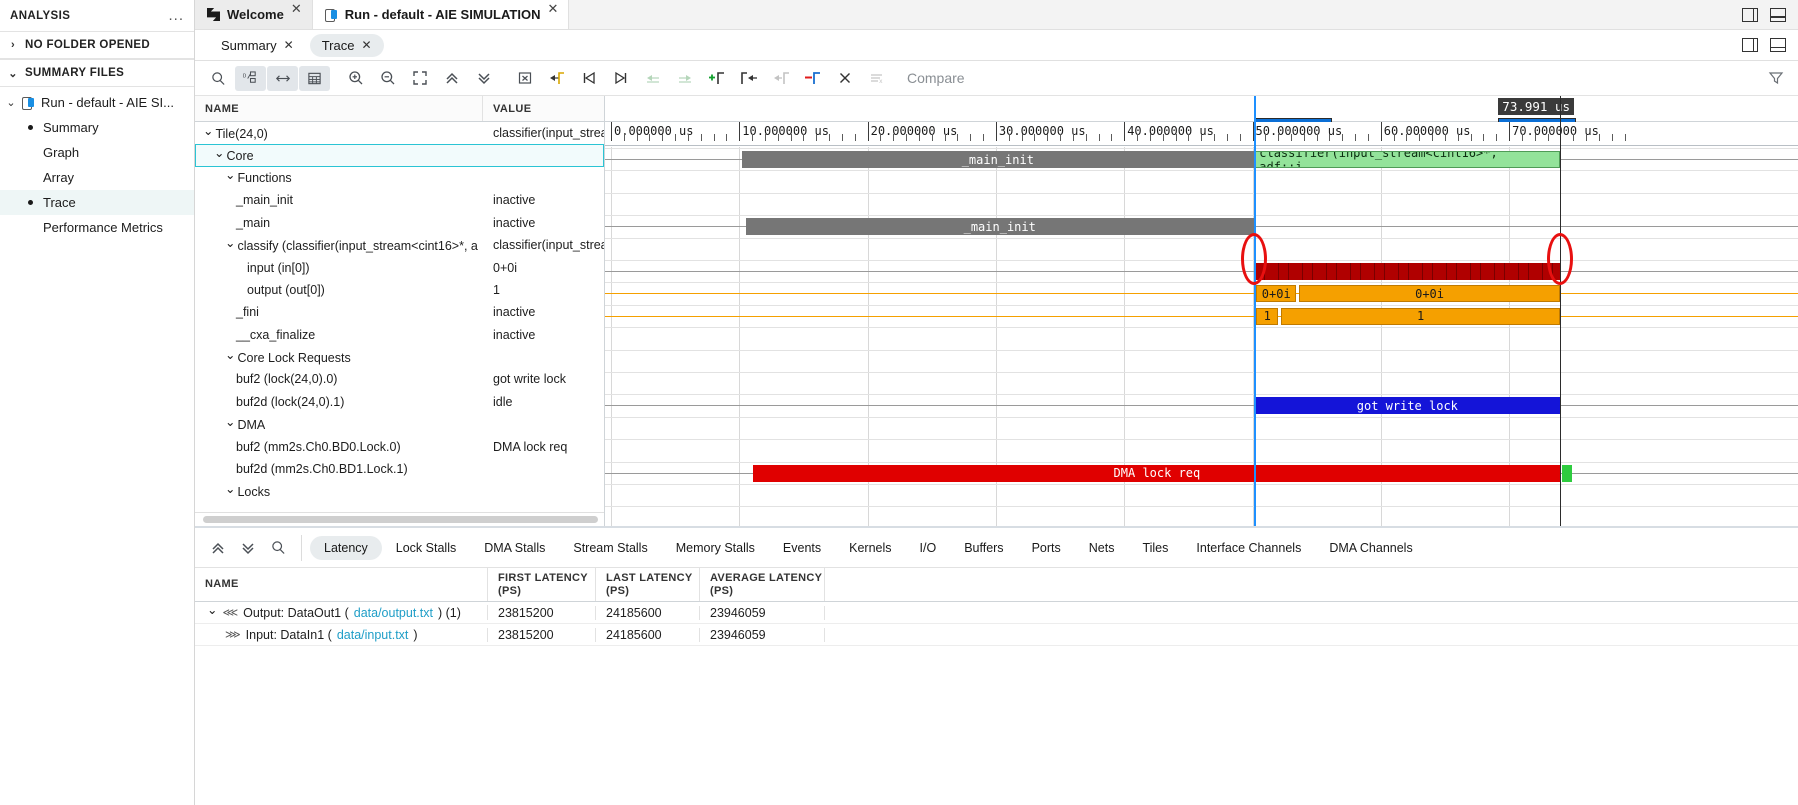  Describe the element at coordinates (762, 584) in the screenshot. I see `column-header-average-latency: AVERAGE LATENCY (PS)` at that location.